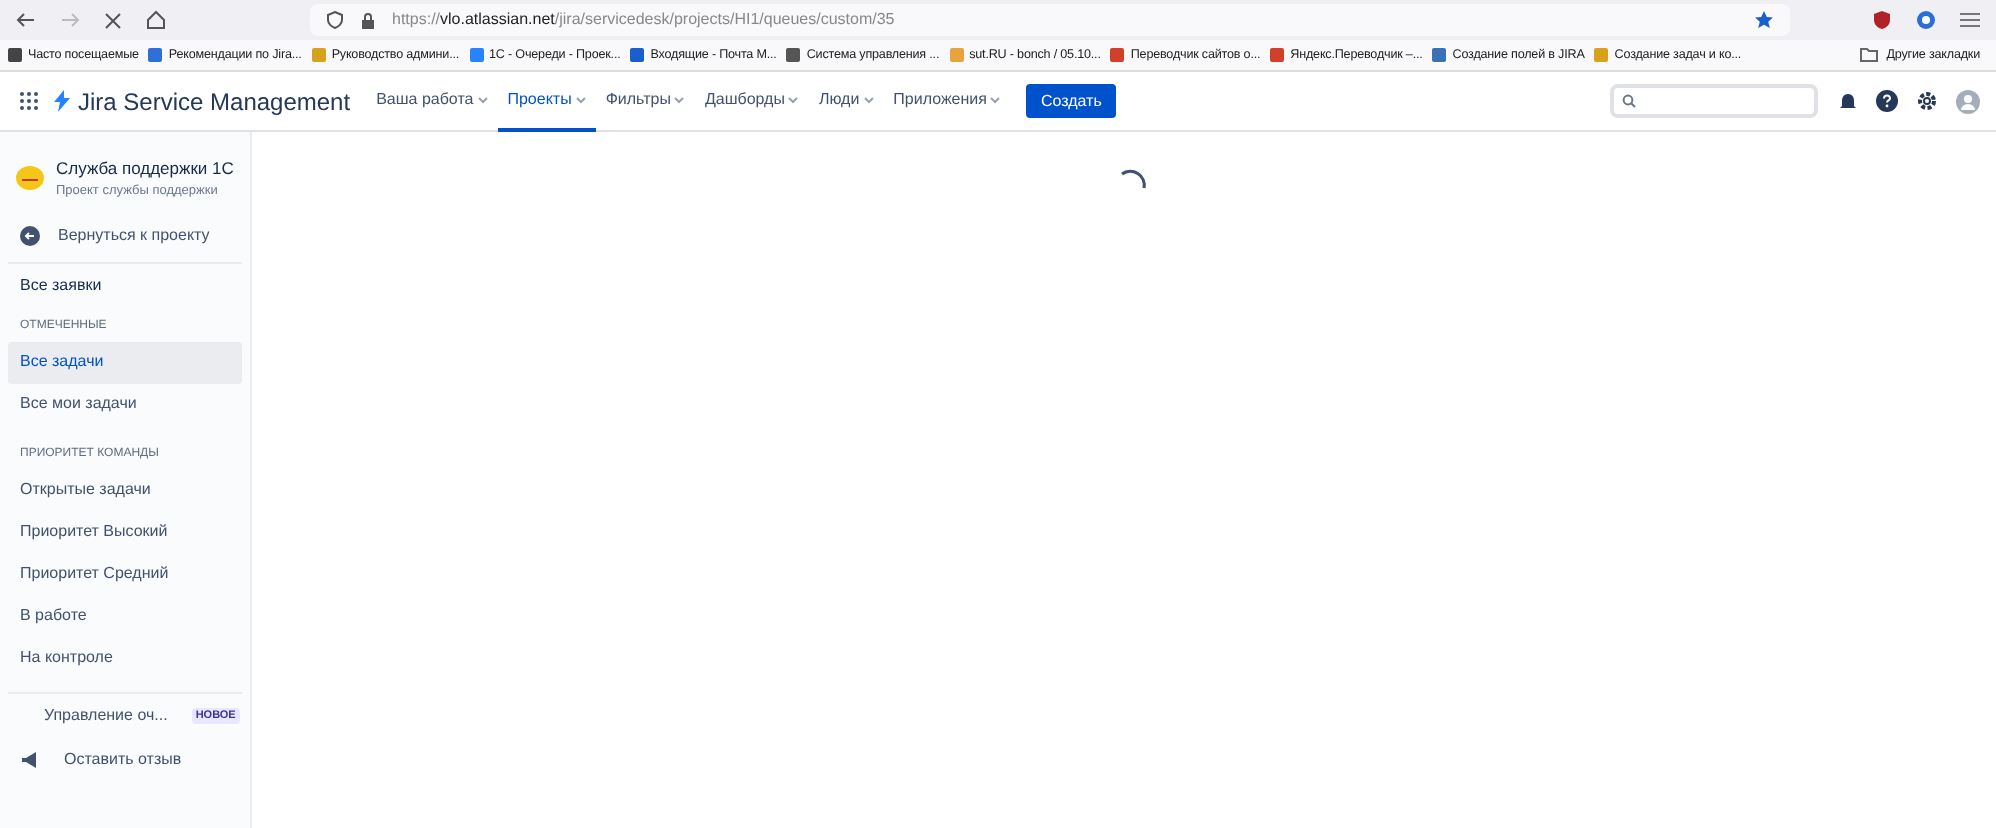 This screenshot has width=1996, height=828. What do you see at coordinates (1887, 101) in the screenshot?
I see `help-icon` at bounding box center [1887, 101].